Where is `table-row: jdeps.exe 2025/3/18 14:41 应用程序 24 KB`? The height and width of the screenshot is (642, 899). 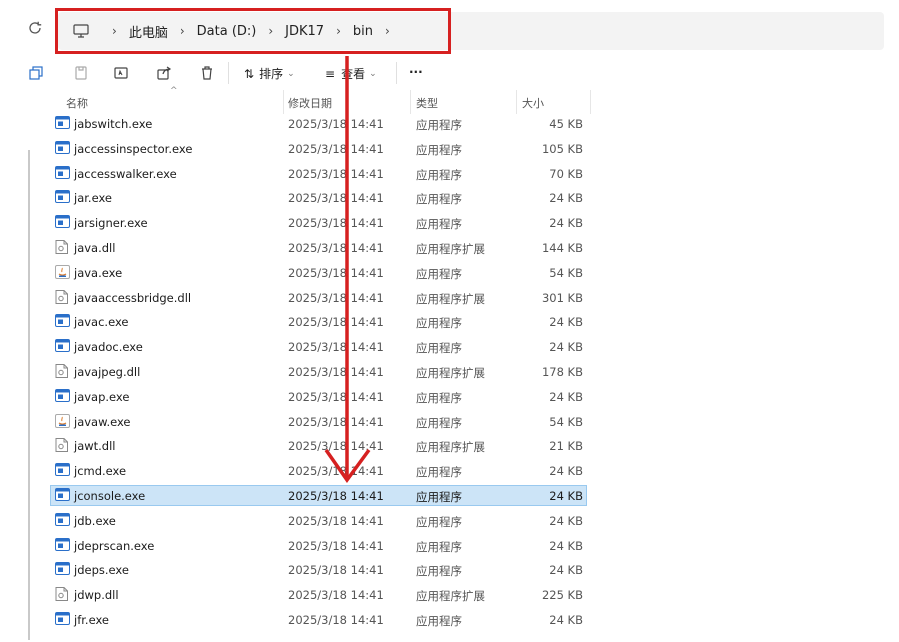
table-row: jdeps.exe 2025/3/18 14:41 应用程序 24 KB is located at coordinates (449, 570).